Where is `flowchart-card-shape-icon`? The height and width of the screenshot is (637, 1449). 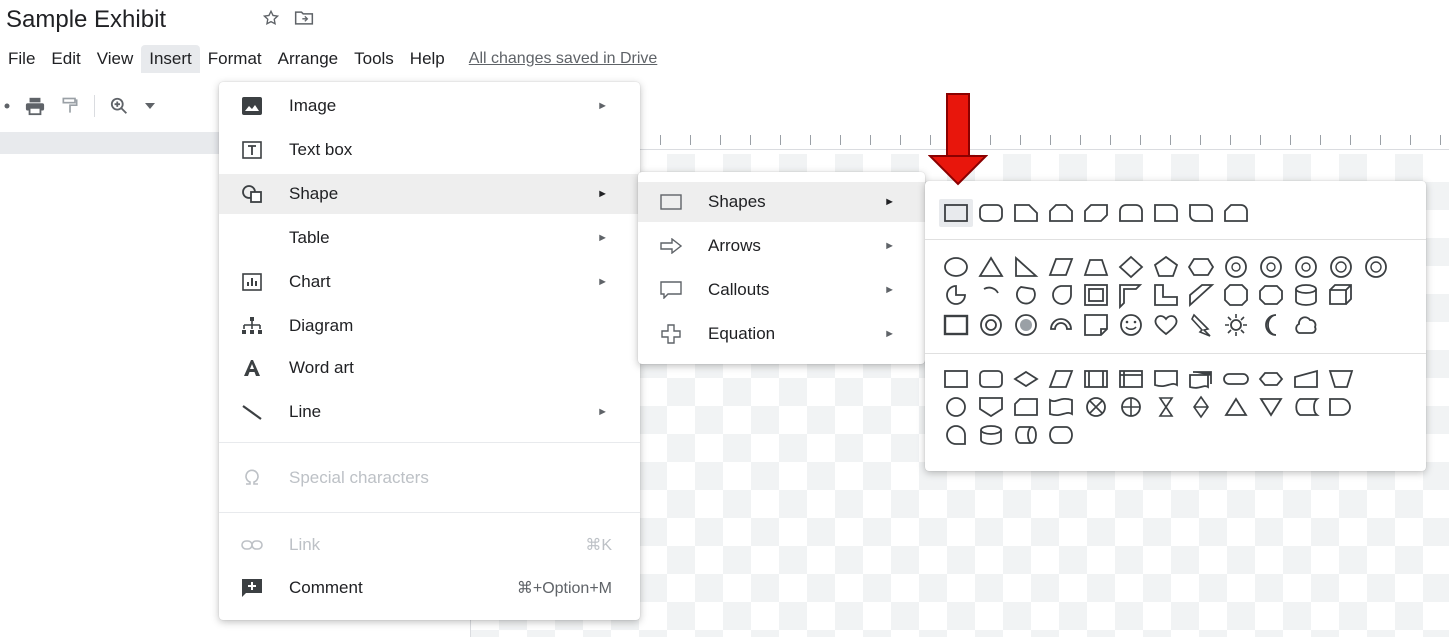 flowchart-card-shape-icon is located at coordinates (1026, 407).